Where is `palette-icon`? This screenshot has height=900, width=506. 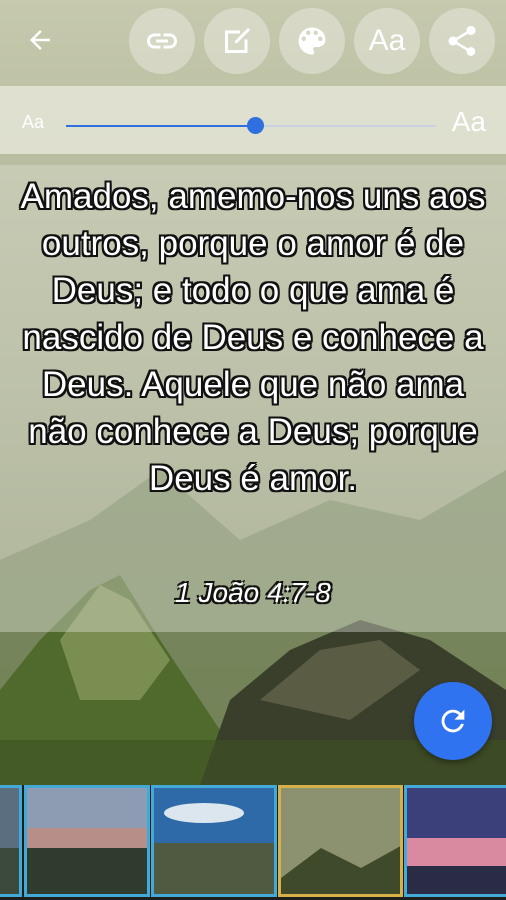 palette-icon is located at coordinates (312, 41).